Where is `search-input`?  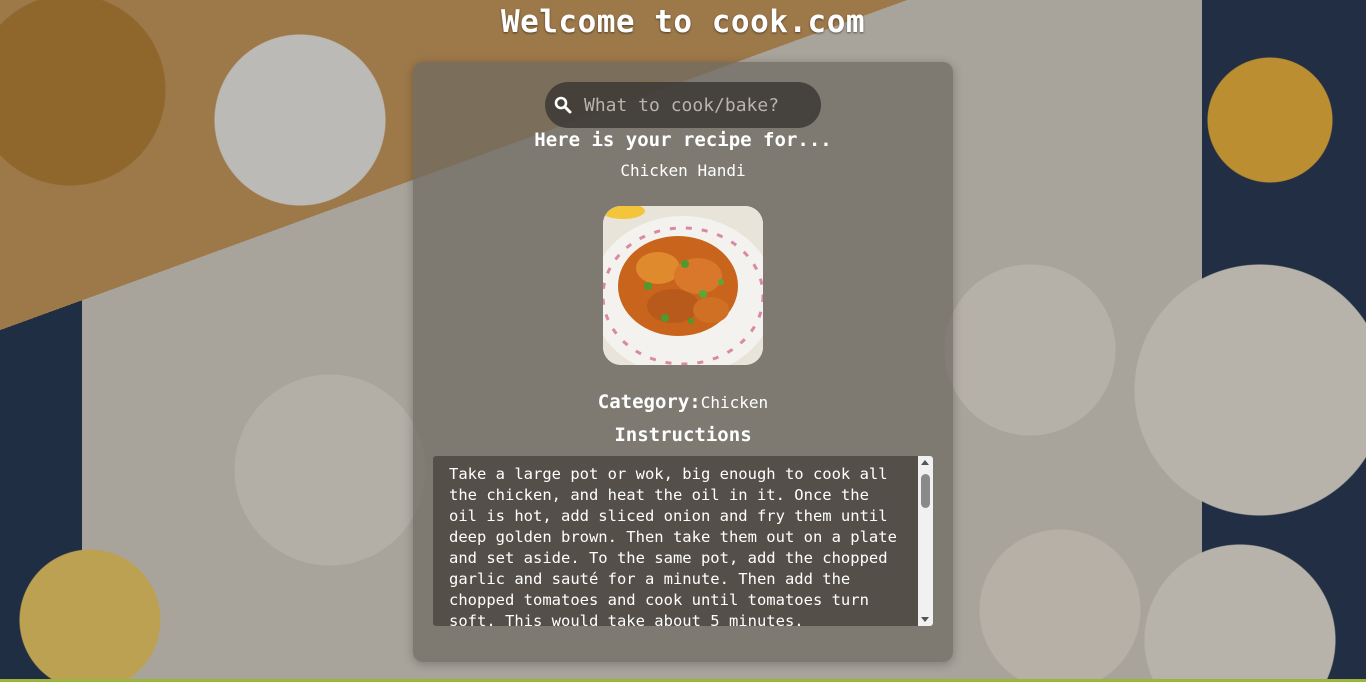 search-input is located at coordinates (694, 105).